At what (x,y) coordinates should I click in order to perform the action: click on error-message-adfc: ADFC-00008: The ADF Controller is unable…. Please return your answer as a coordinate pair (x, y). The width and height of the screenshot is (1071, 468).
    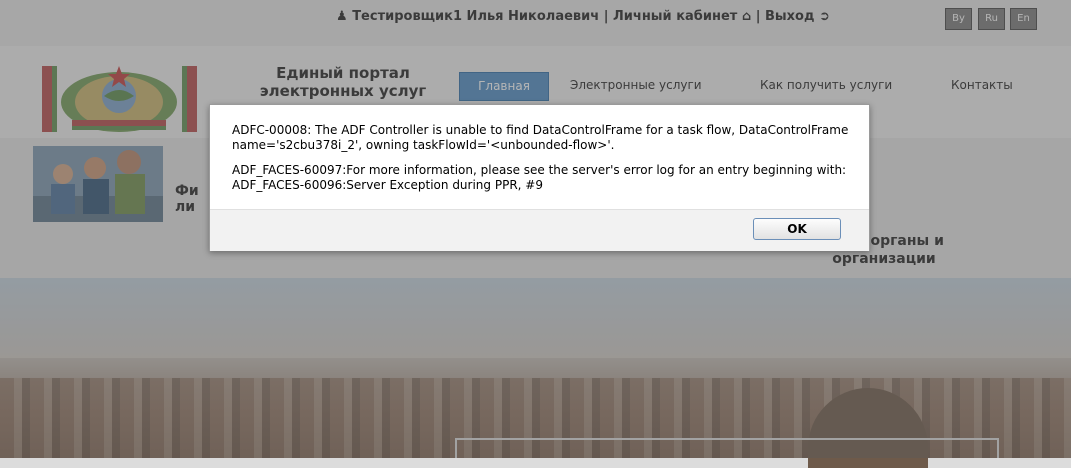
    Looking at the image, I should click on (540, 137).